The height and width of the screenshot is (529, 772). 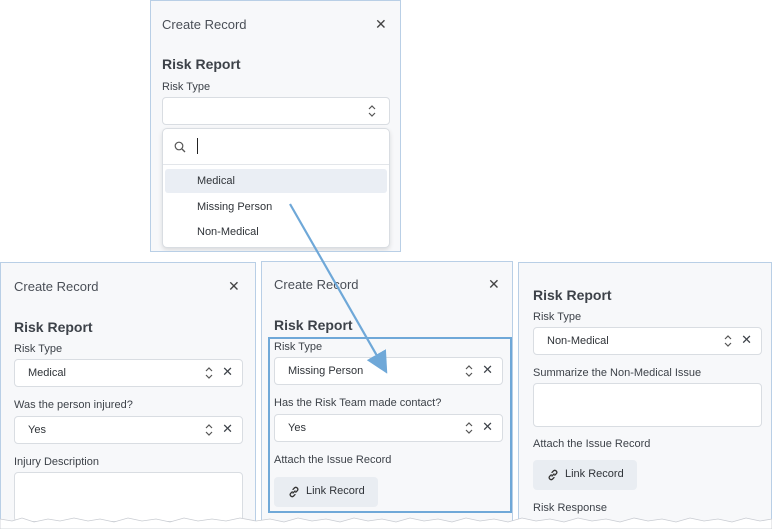 What do you see at coordinates (73, 405) in the screenshot?
I see `injured-label: Was the person injured?` at bounding box center [73, 405].